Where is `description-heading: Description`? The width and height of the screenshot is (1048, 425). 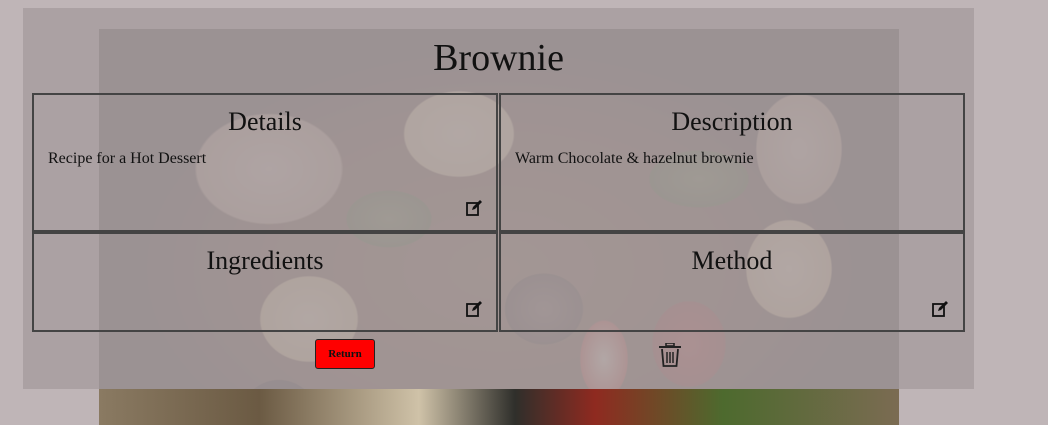 description-heading: Description is located at coordinates (732, 121).